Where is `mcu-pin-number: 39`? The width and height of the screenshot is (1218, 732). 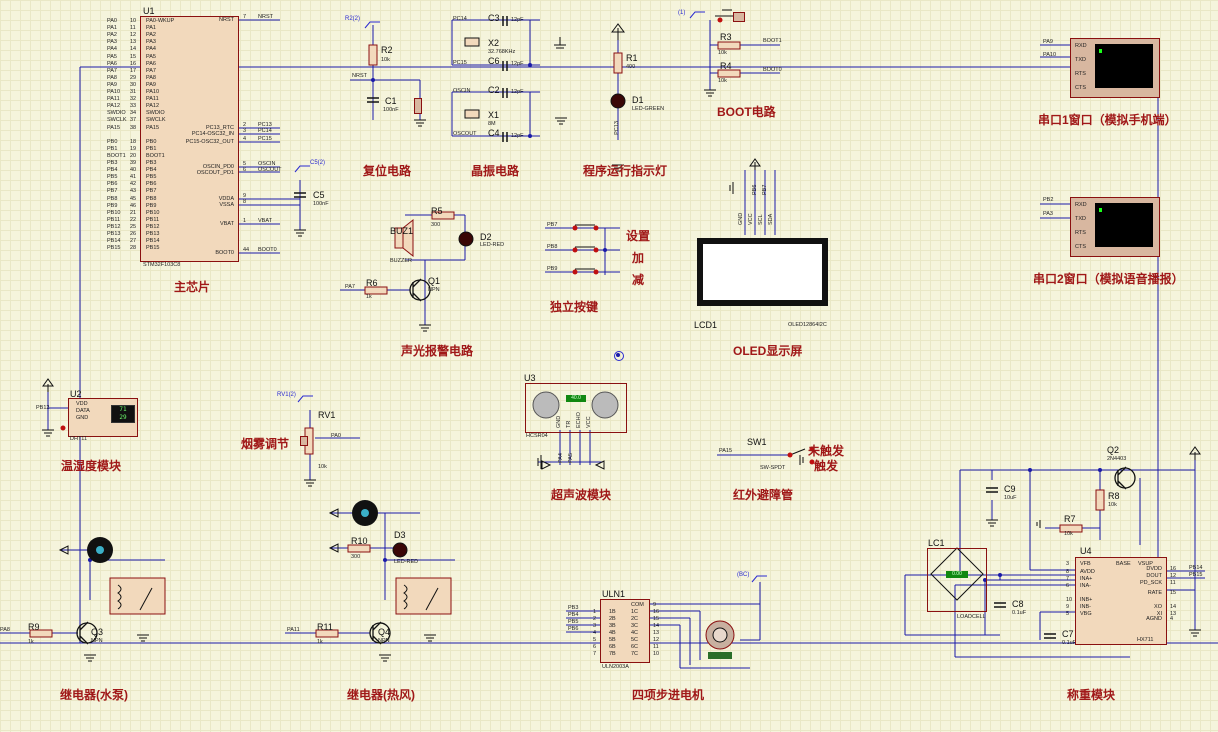 mcu-pin-number: 39 is located at coordinates (133, 163).